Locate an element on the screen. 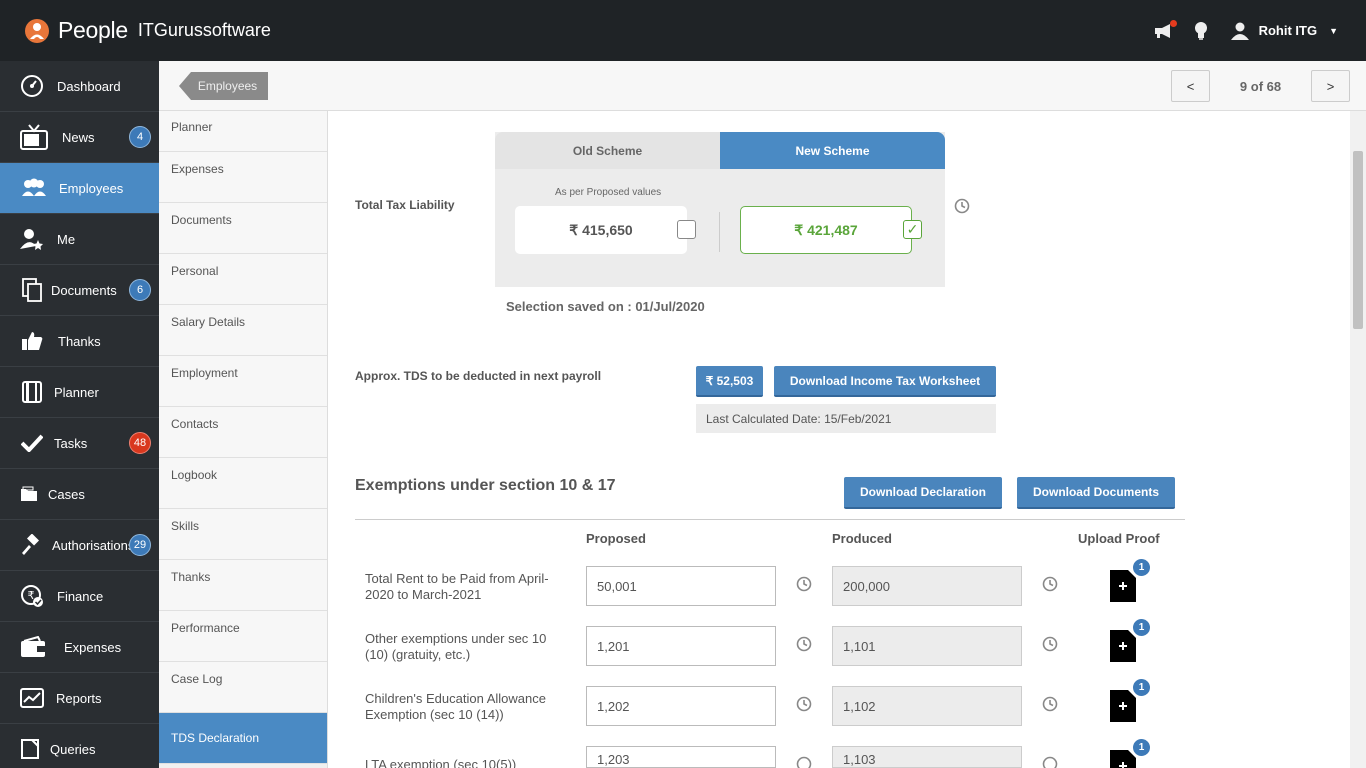 The image size is (1366, 768). sidebar-item-cases: Cases is located at coordinates (79, 494).